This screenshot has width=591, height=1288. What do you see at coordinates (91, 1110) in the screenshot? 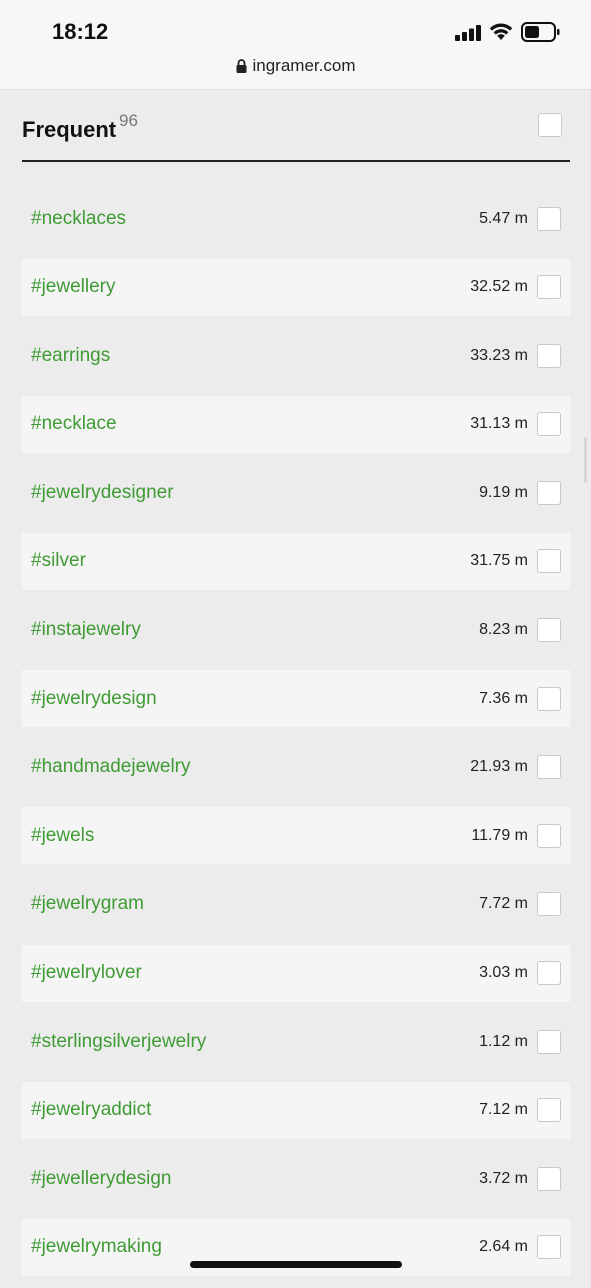
I see `hashtag-link: #jewelryaddict` at bounding box center [91, 1110].